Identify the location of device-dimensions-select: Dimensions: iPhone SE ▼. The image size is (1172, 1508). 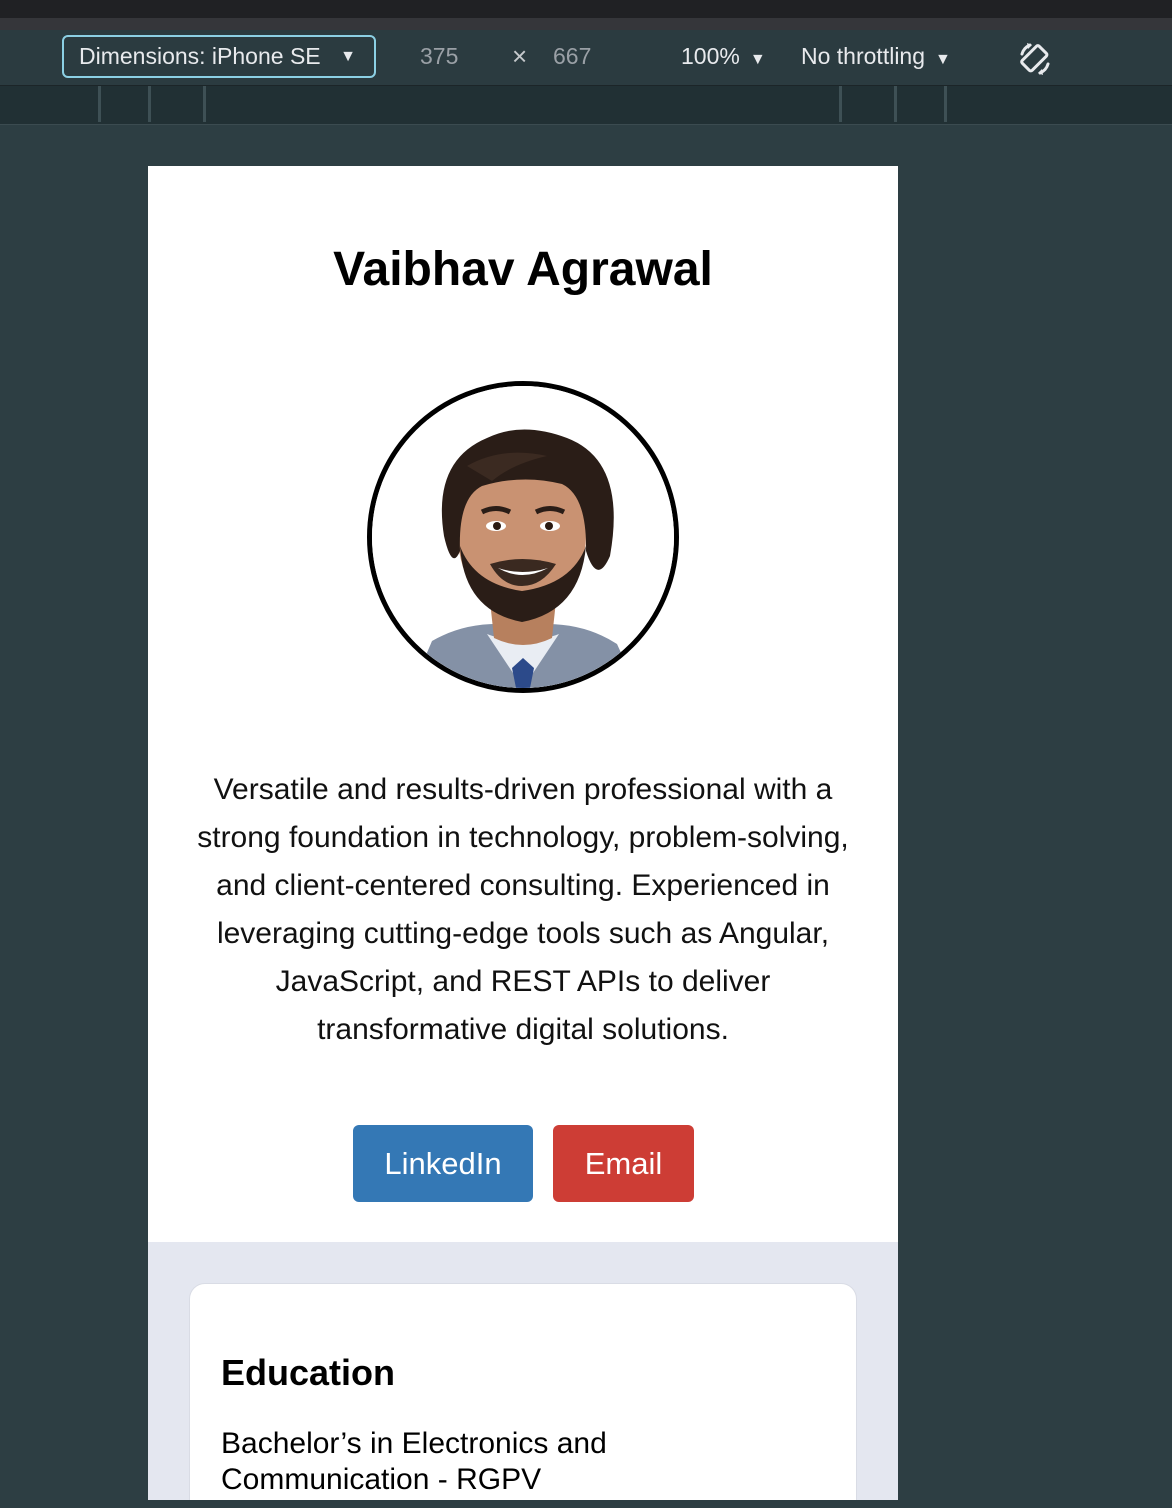
(219, 56).